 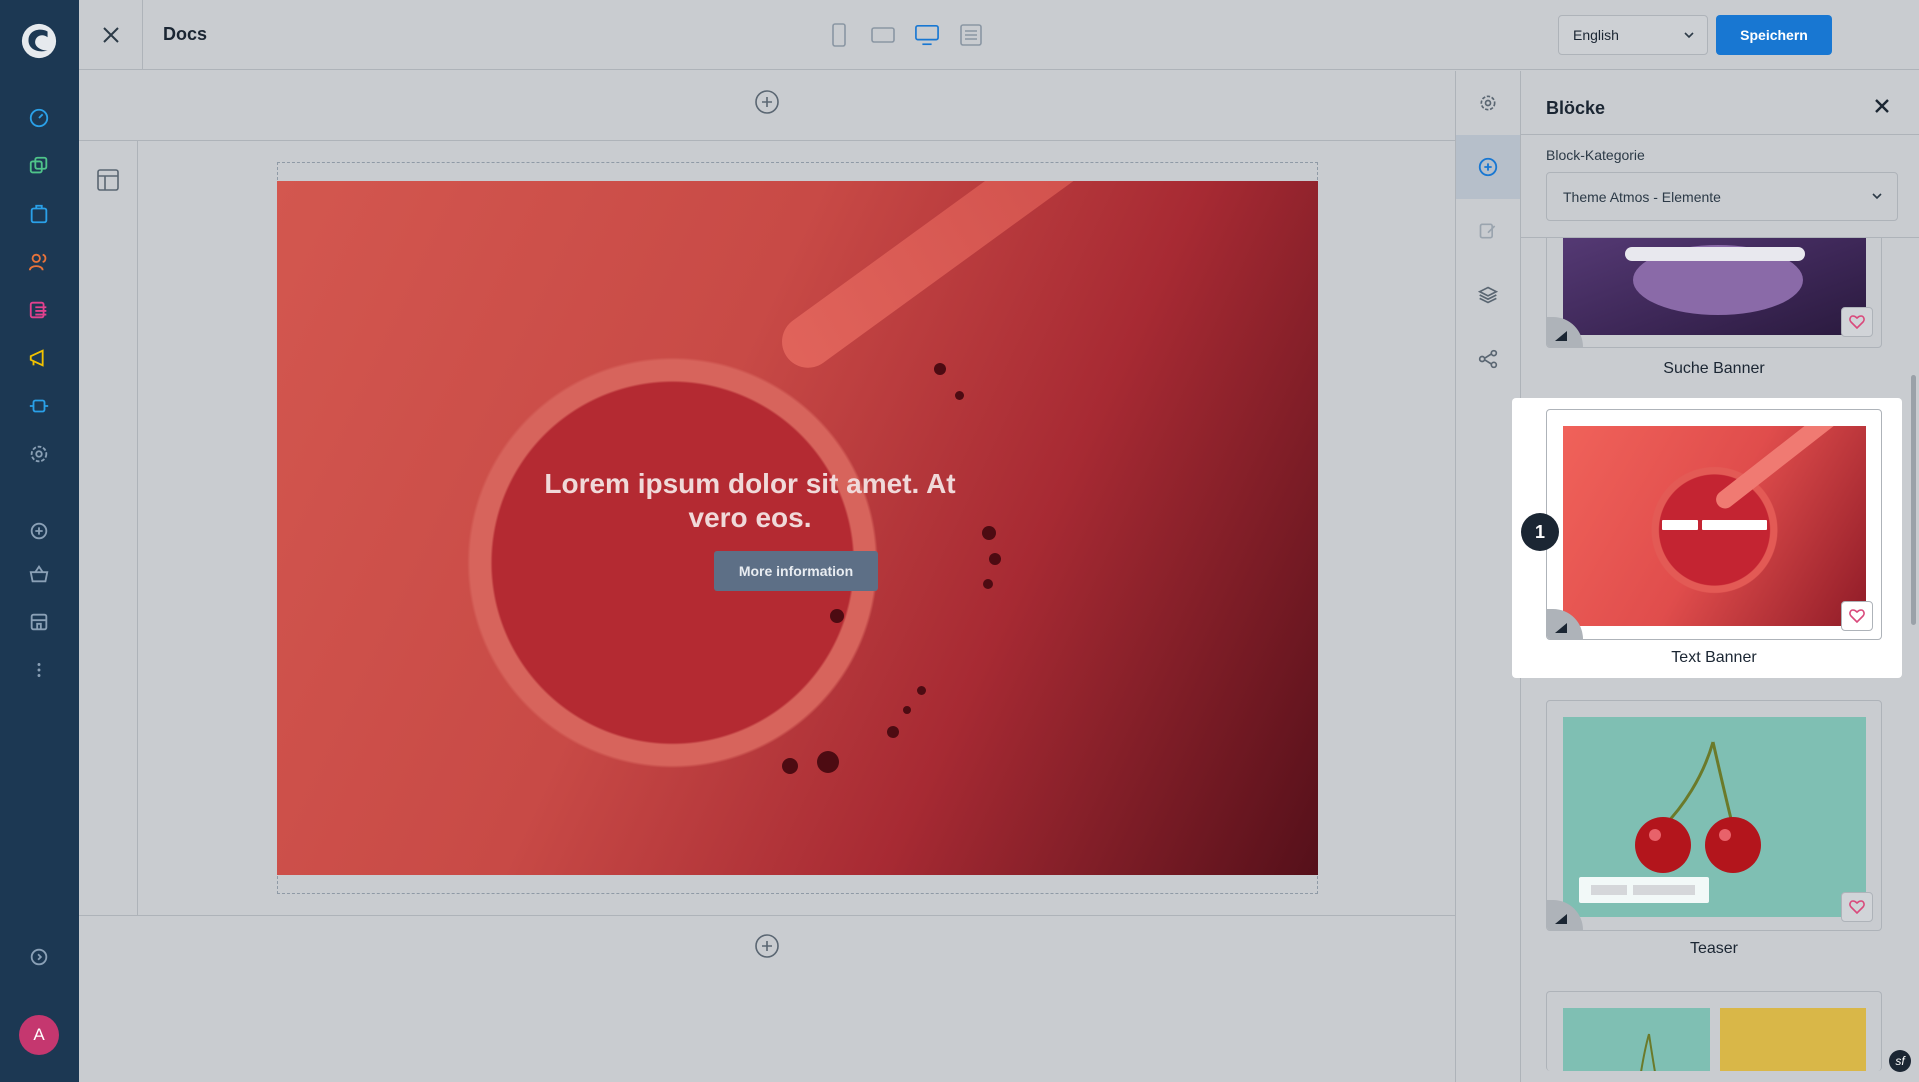 What do you see at coordinates (971, 35) in the screenshot?
I see `list-view-icon` at bounding box center [971, 35].